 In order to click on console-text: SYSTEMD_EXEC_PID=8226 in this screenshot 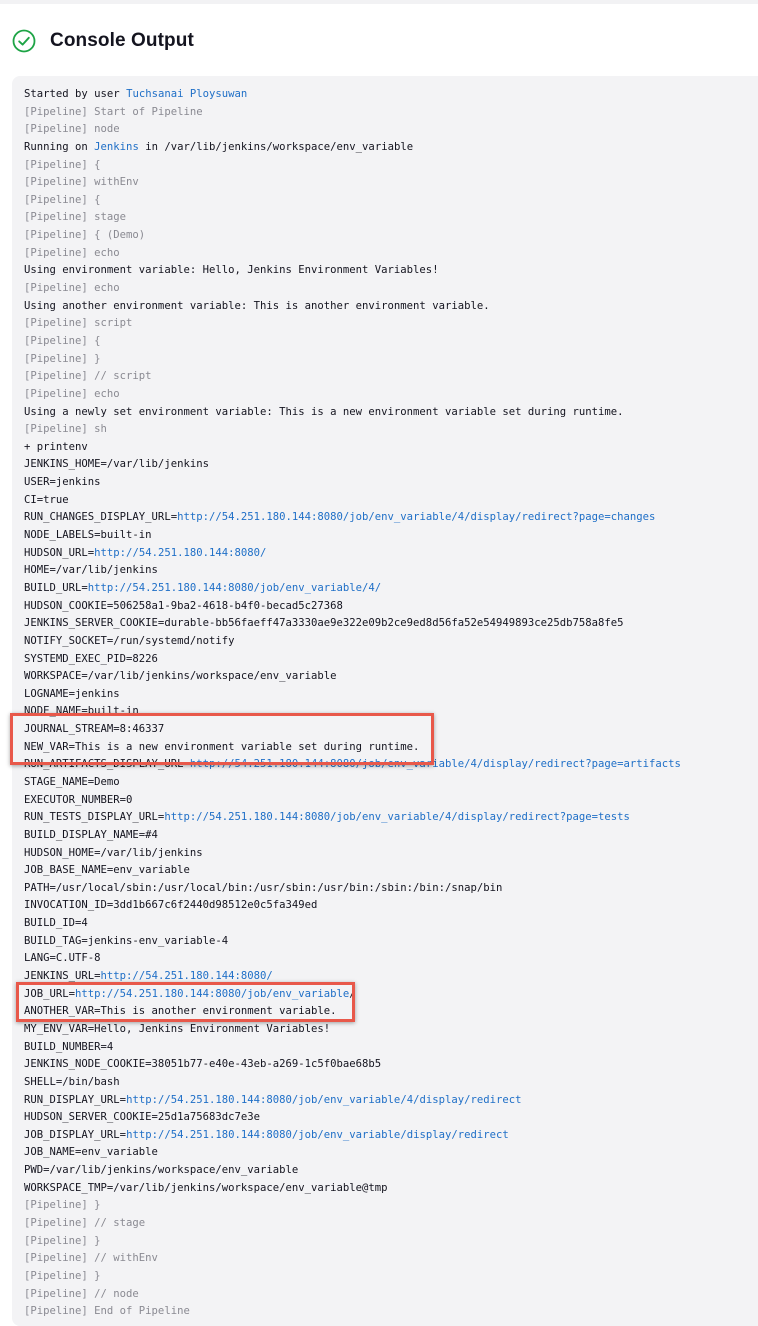, I will do `click(91, 658)`.